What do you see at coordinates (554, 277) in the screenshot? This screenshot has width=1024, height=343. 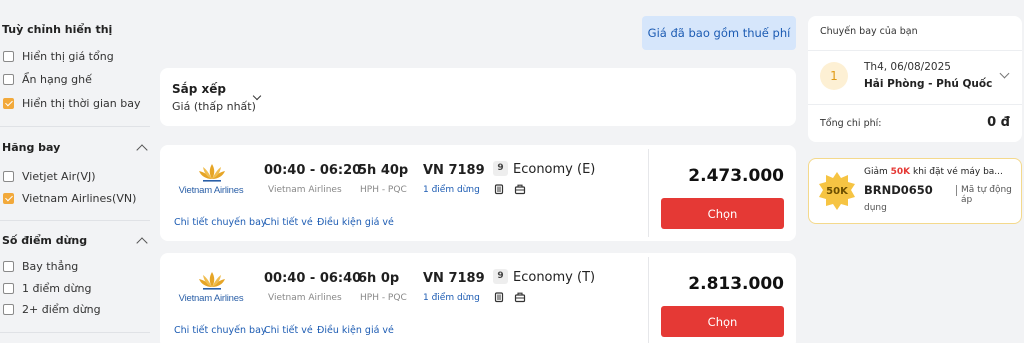 I see `cabin-class: Economy (T)` at bounding box center [554, 277].